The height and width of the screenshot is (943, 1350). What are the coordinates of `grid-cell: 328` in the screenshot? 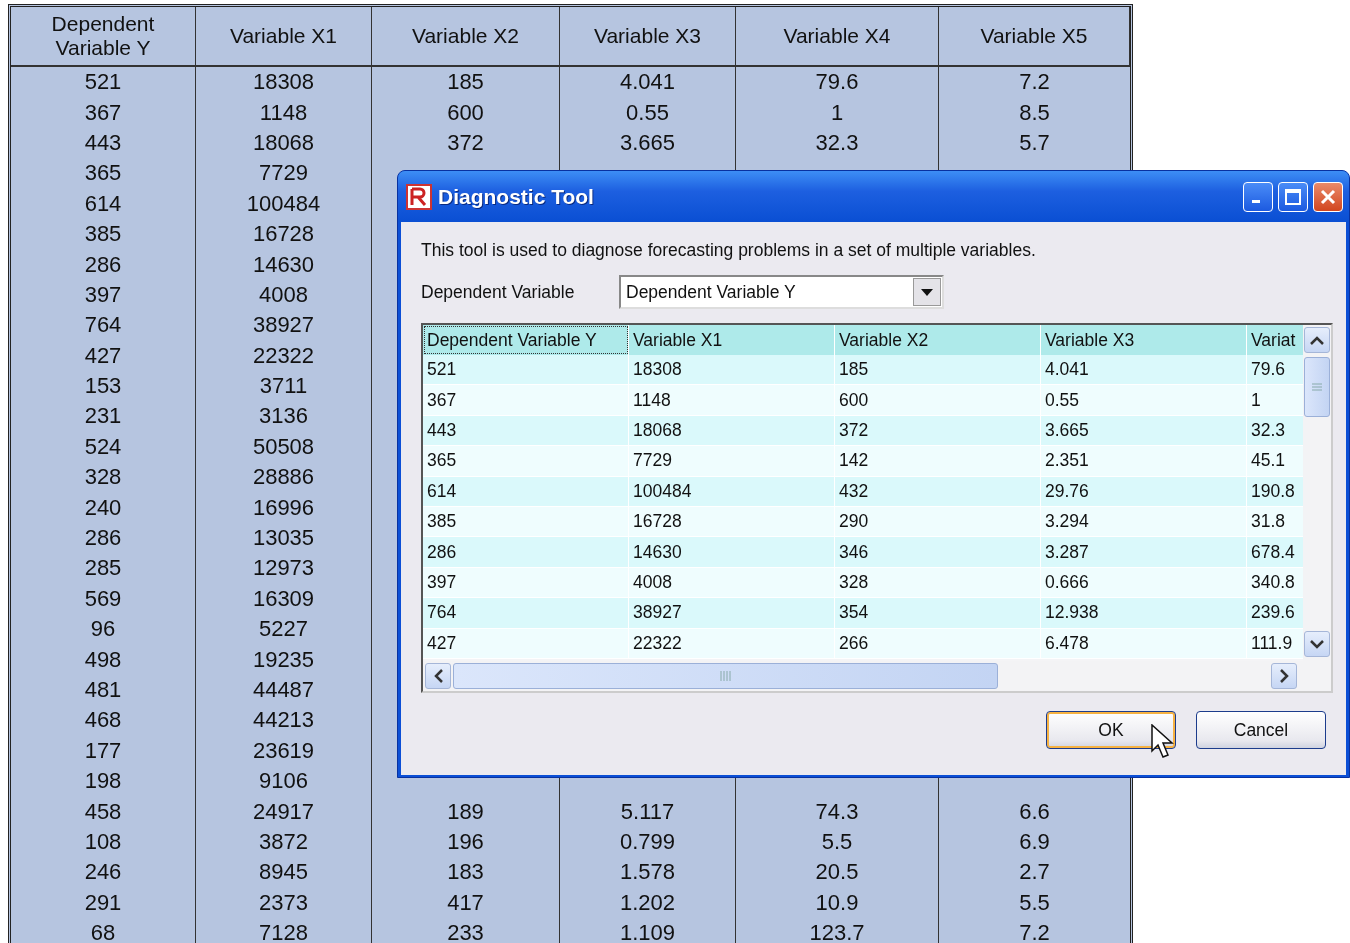 It's located at (938, 583).